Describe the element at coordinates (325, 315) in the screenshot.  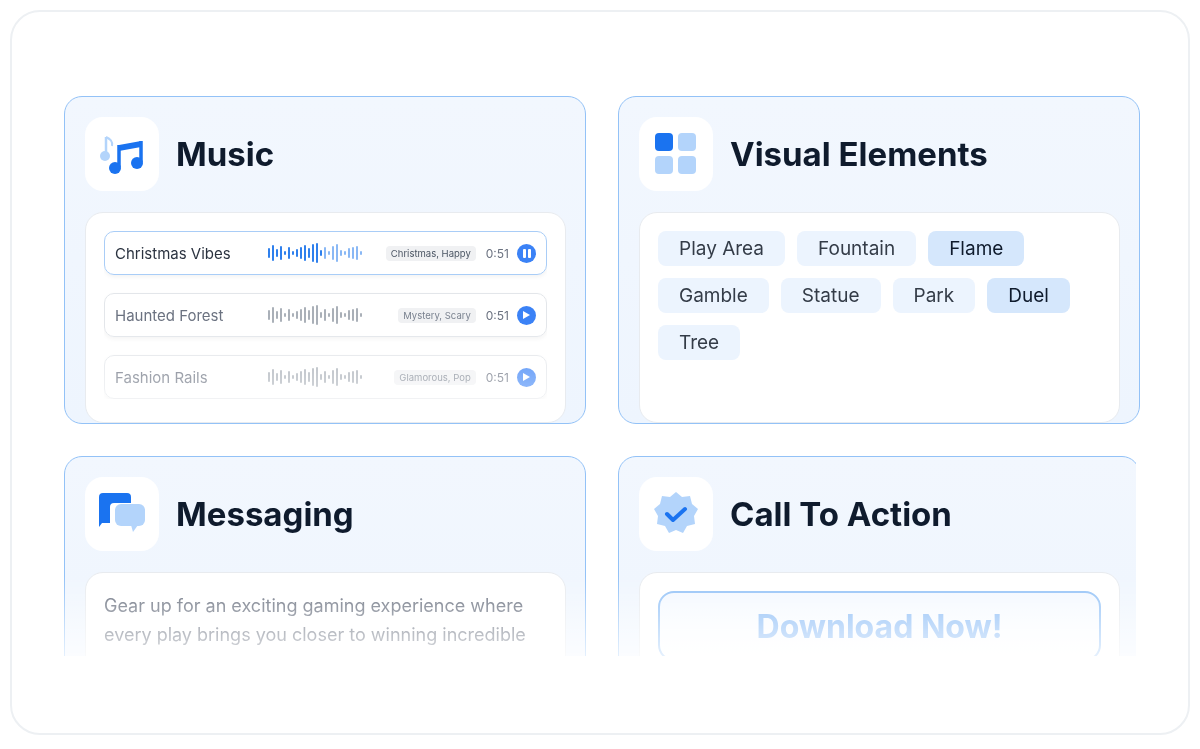
I see `track-row: Haunted Forest Mystery, Scary 0:51` at that location.